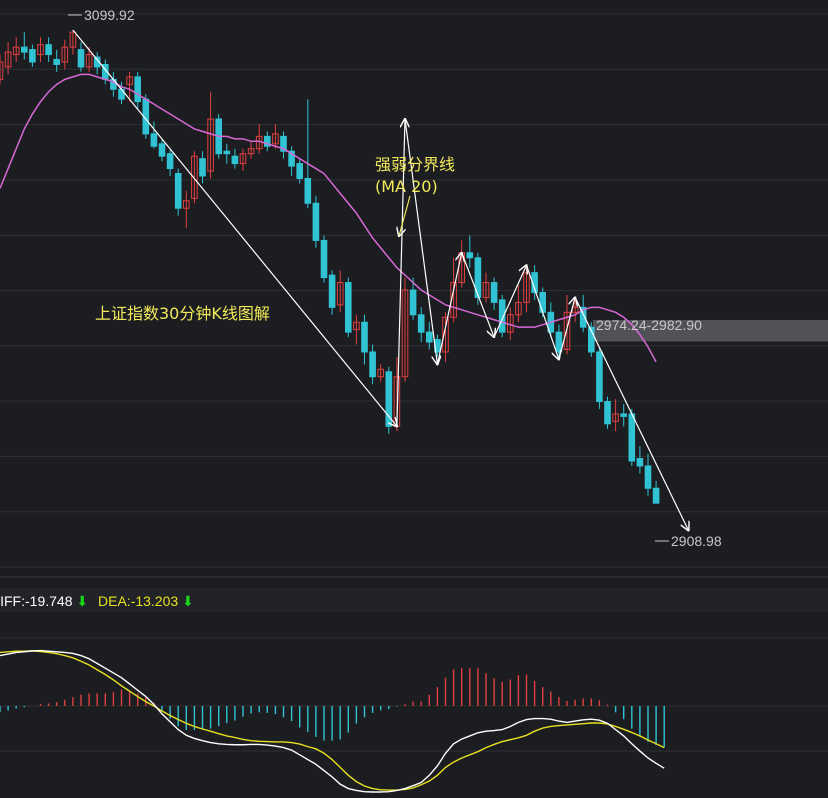  Describe the element at coordinates (406, 186) in the screenshot. I see `ma-annotation-line2: (MA 20)` at that location.